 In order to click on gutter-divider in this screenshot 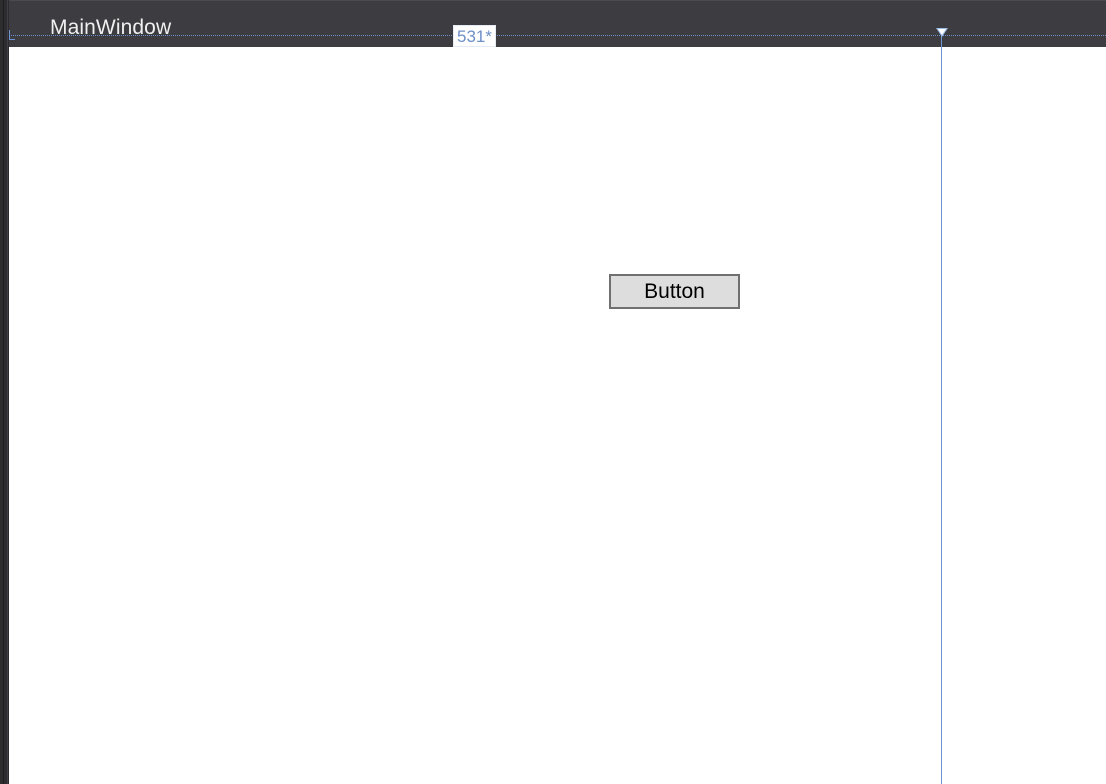, I will do `click(3, 392)`.